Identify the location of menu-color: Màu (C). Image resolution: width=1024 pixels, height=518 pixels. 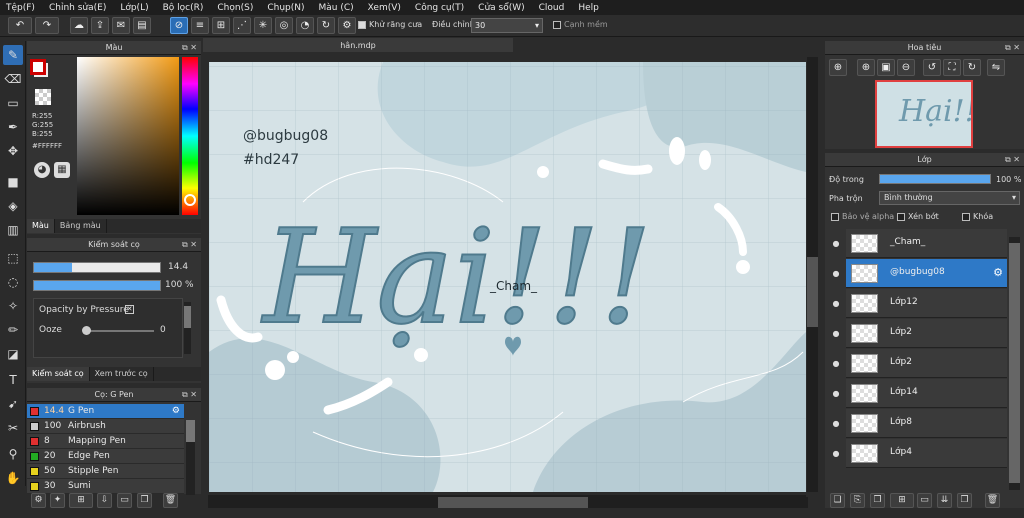
(336, 8).